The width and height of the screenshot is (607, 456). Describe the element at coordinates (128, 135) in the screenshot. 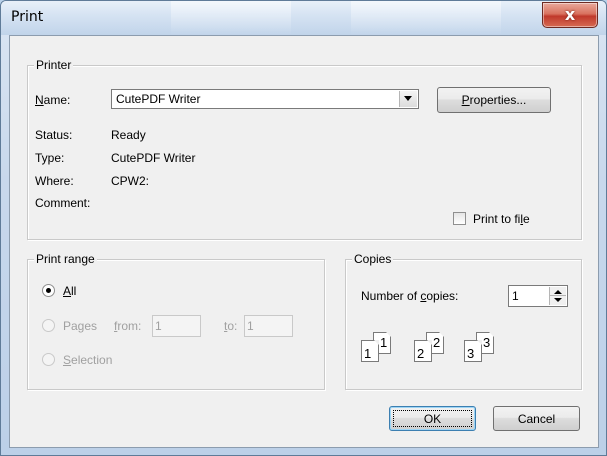

I see `status-value: Ready` at that location.